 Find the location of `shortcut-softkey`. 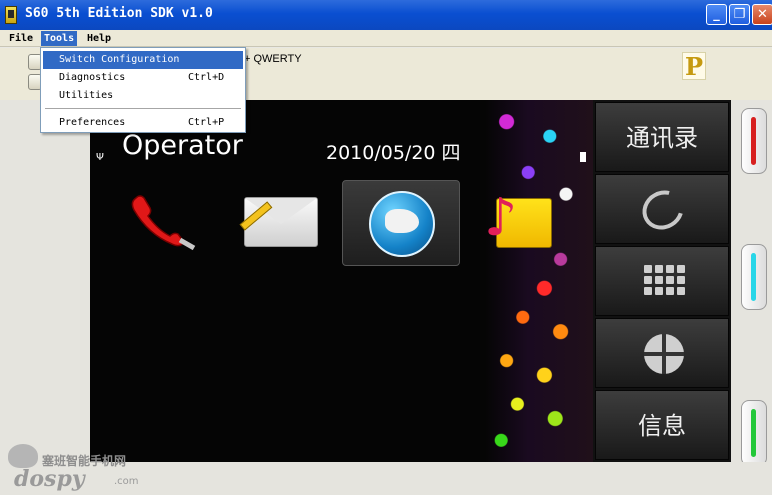

shortcut-softkey is located at coordinates (662, 209).